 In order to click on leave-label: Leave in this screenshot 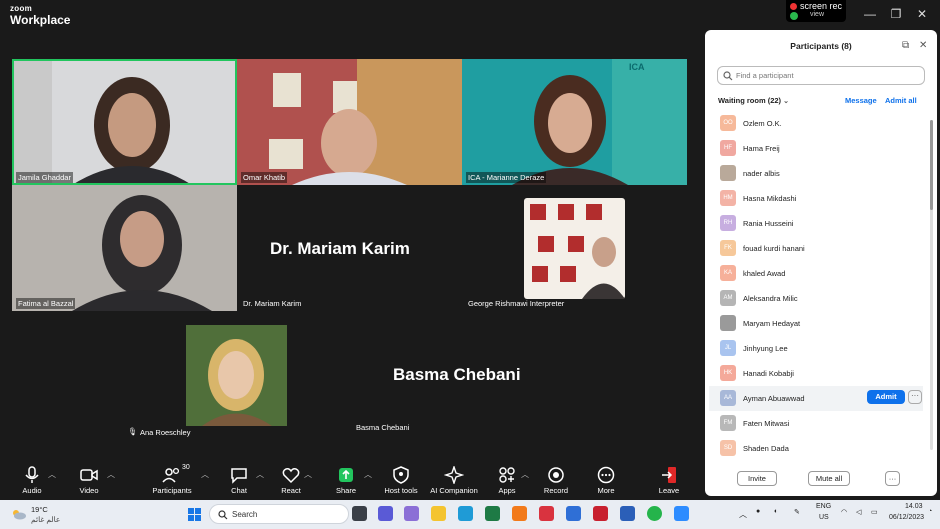, I will do `click(669, 490)`.